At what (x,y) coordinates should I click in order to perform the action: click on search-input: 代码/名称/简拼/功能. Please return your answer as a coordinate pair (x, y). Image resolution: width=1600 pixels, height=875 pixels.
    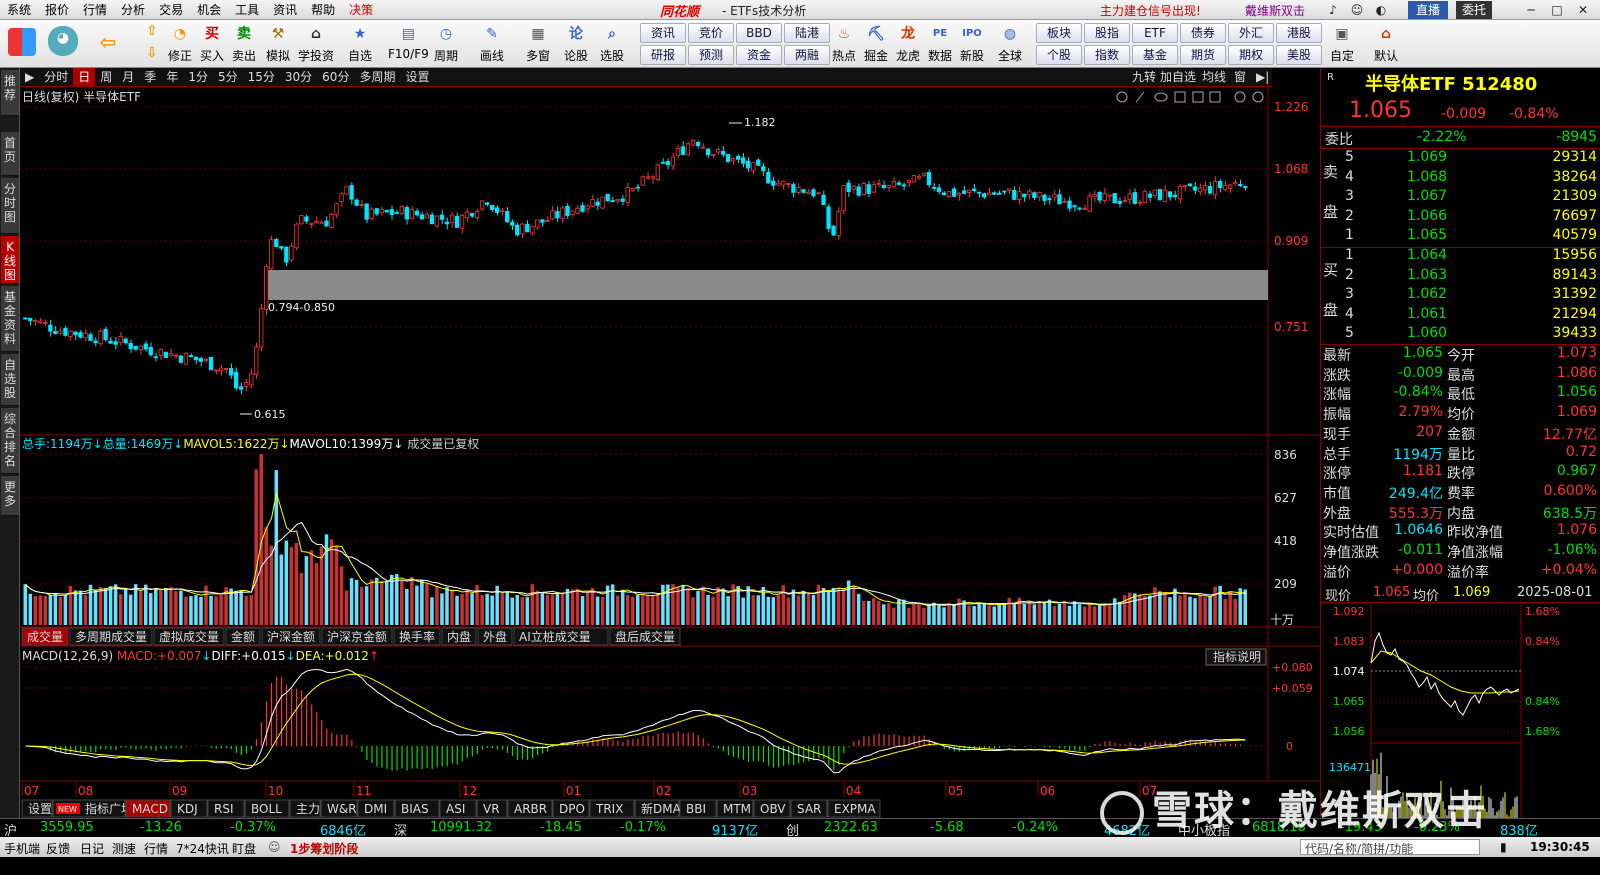
    Looking at the image, I should click on (1390, 847).